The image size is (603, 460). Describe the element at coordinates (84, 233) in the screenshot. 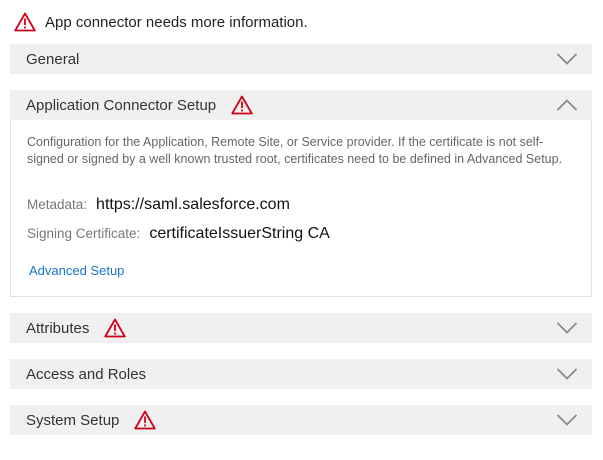

I see `signing-certificate-label: Signing Certificate:` at that location.